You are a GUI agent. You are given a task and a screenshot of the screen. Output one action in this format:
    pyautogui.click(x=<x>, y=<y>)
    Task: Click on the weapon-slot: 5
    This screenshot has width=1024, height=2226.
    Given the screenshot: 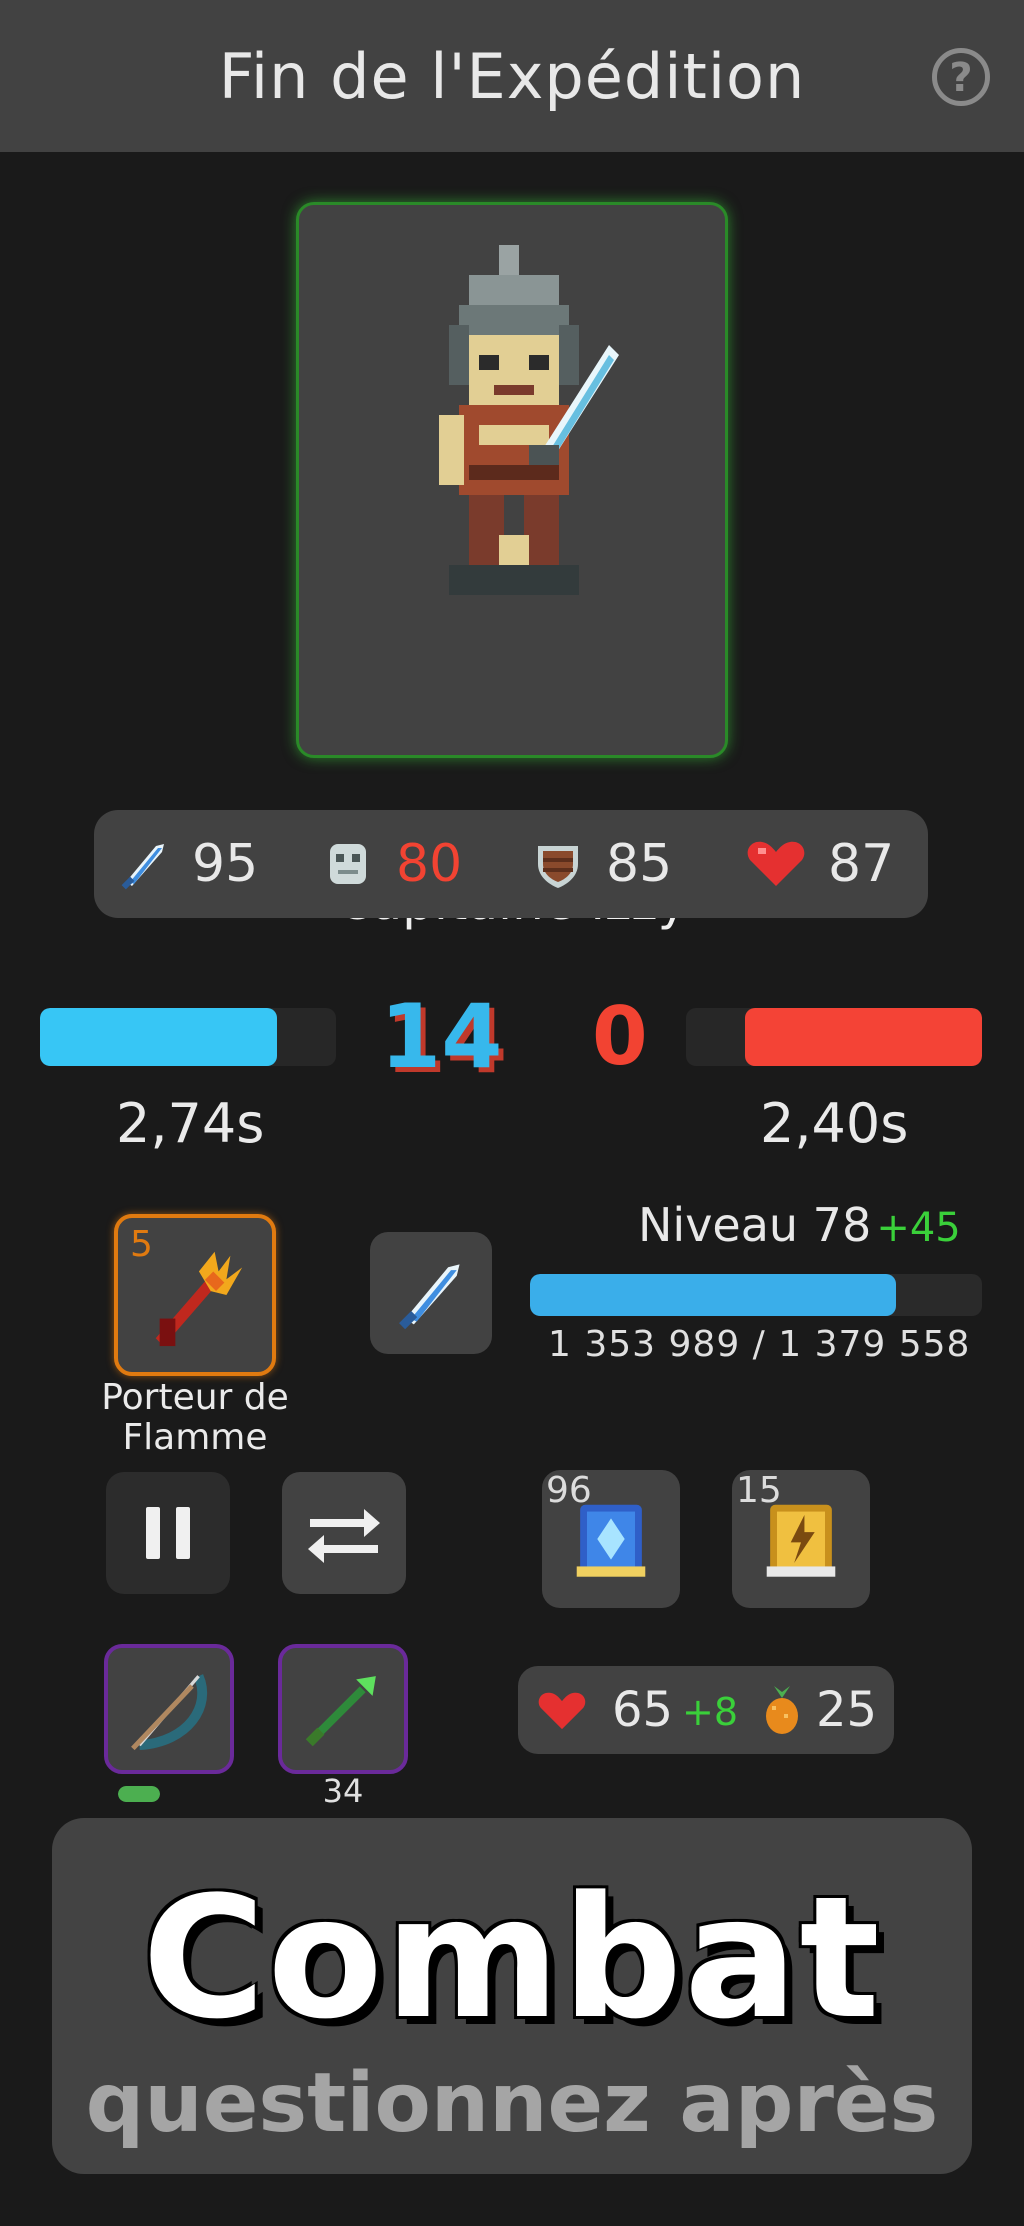 What is the action you would take?
    pyautogui.click(x=195, y=1295)
    